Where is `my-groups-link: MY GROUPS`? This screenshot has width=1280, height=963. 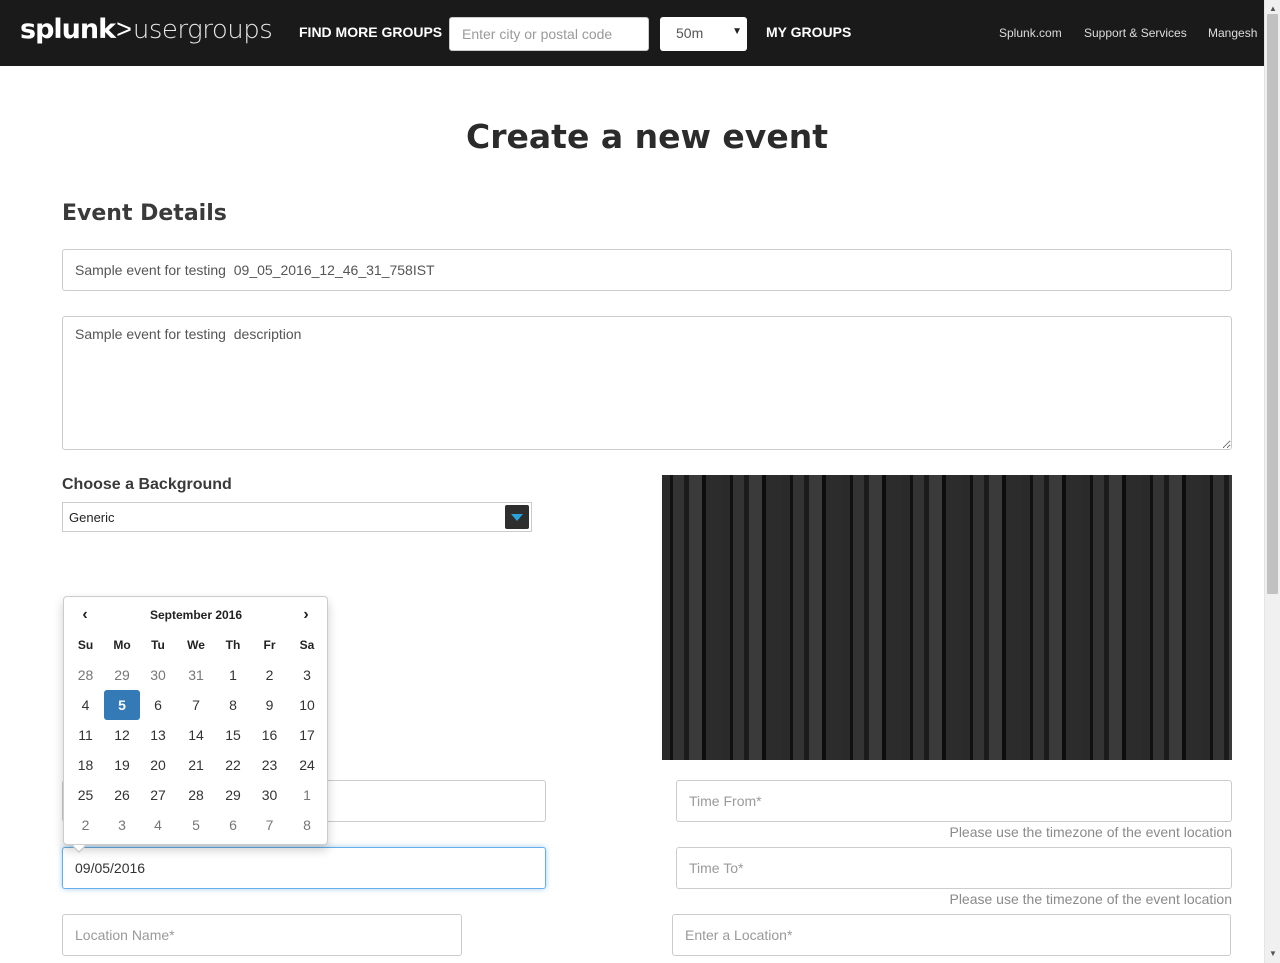
my-groups-link: MY GROUPS is located at coordinates (808, 32).